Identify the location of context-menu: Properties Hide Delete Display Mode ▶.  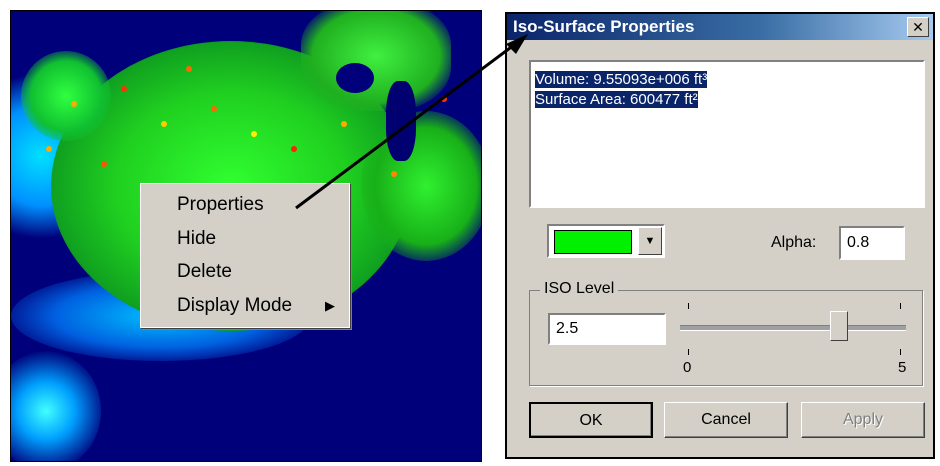
(245, 255).